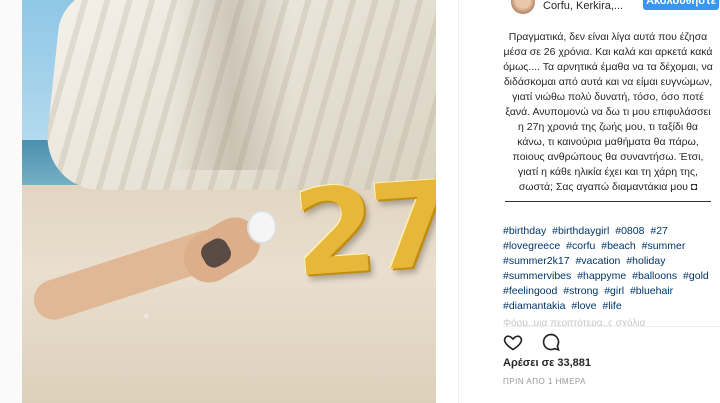  Describe the element at coordinates (651, 291) in the screenshot. I see `hashtag-link: #bluehair` at that location.